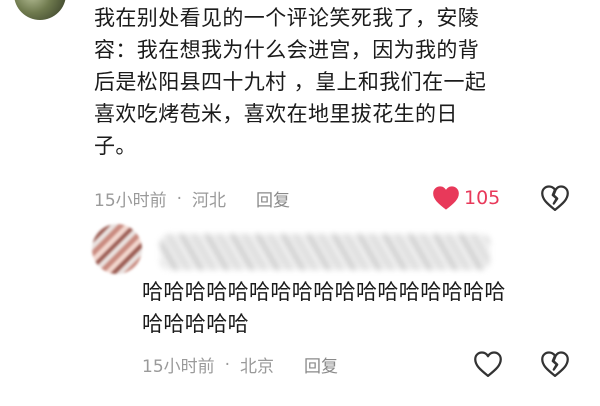 The width and height of the screenshot is (600, 406). Describe the element at coordinates (324, 308) in the screenshot. I see `reply-text: 哈哈哈哈哈哈哈哈哈哈哈哈哈哈哈哈哈 哈哈哈哈哈` at that location.